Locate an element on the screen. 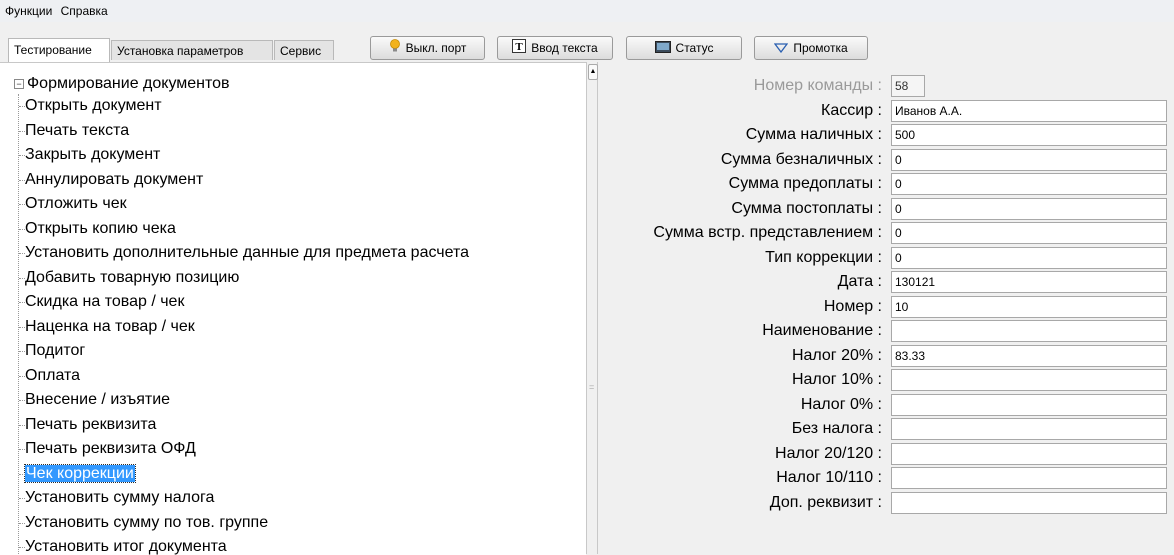  field-label: Без налога : is located at coordinates (836, 428).